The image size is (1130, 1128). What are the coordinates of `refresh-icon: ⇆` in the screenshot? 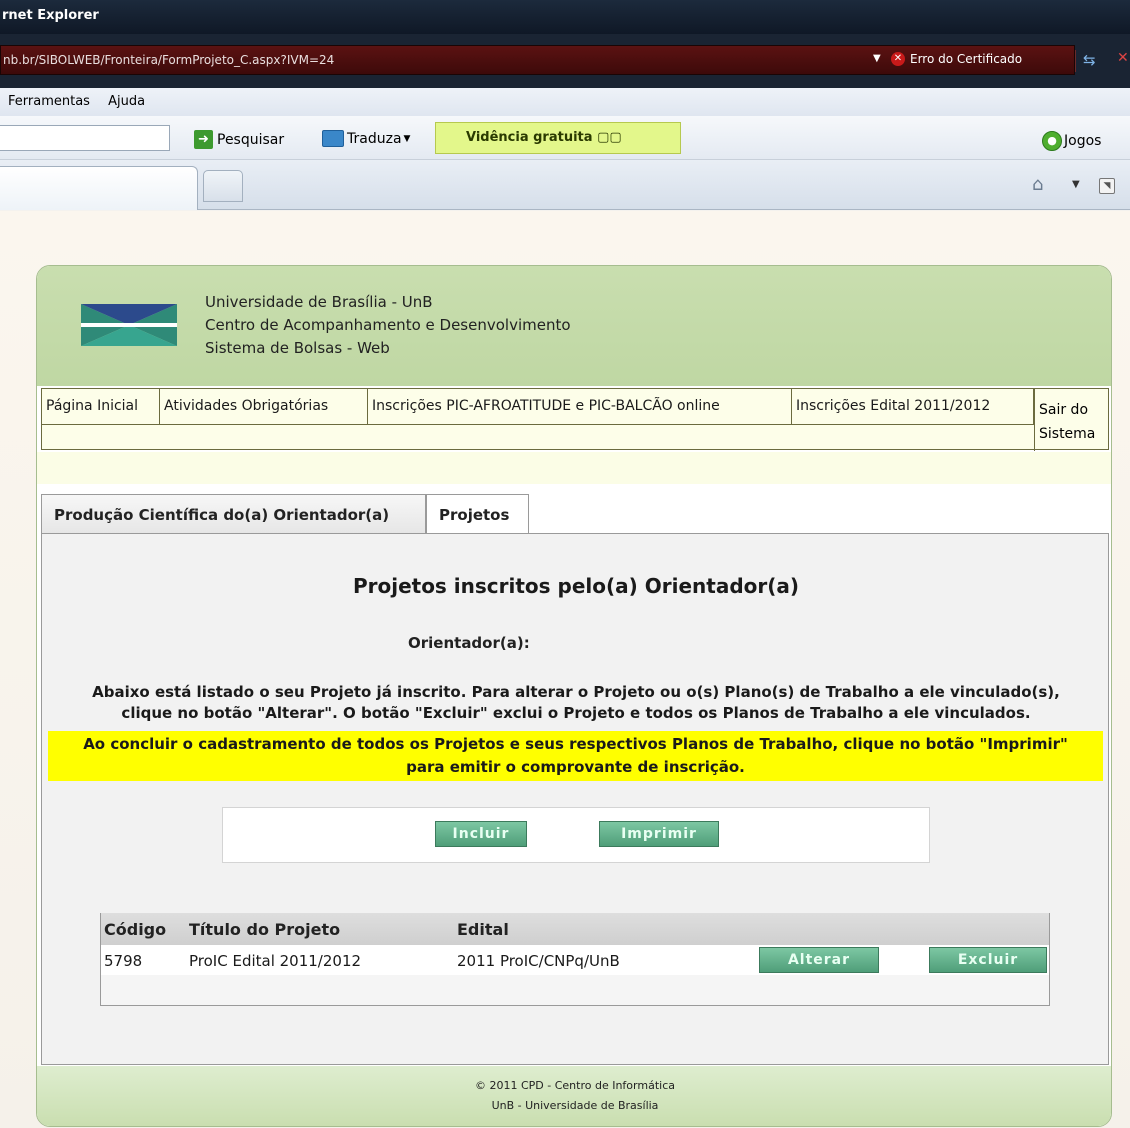 It's located at (1089, 60).